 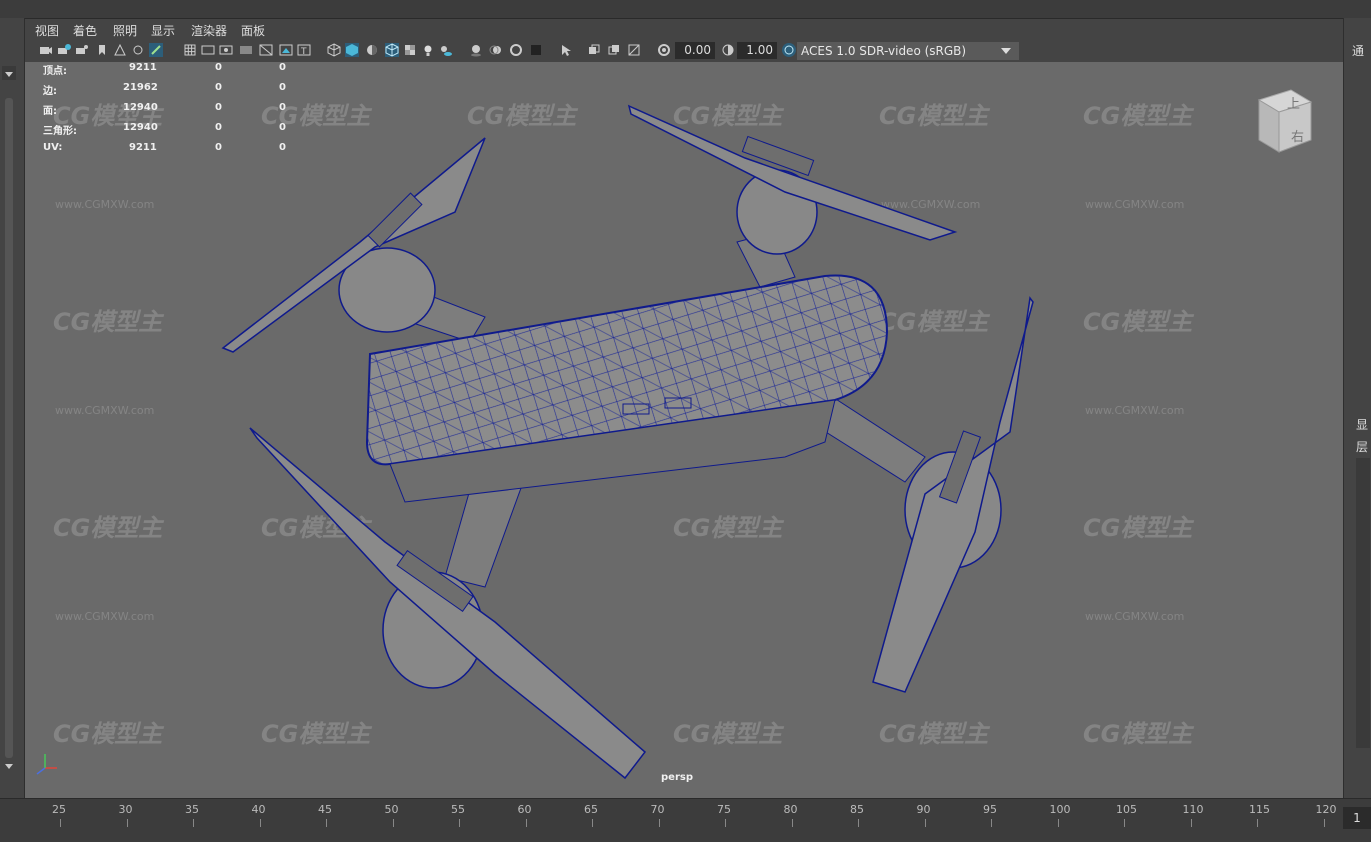 What do you see at coordinates (190, 50) in the screenshot?
I see `grid-icon` at bounding box center [190, 50].